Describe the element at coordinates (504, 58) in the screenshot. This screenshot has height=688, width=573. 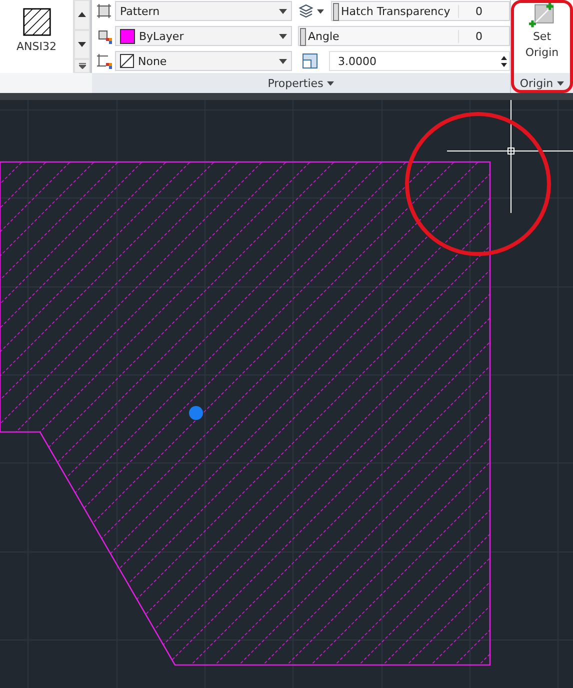
I see `spin-up-icon` at that location.